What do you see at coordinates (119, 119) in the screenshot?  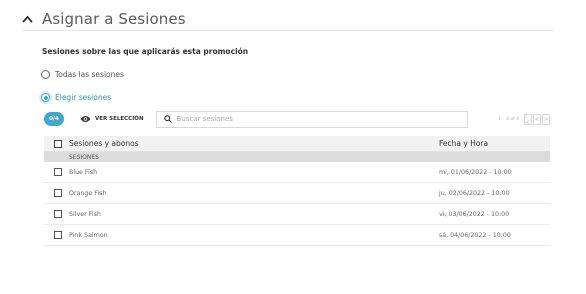 I see `view-selection-label: VER SELECCIÓN` at bounding box center [119, 119].